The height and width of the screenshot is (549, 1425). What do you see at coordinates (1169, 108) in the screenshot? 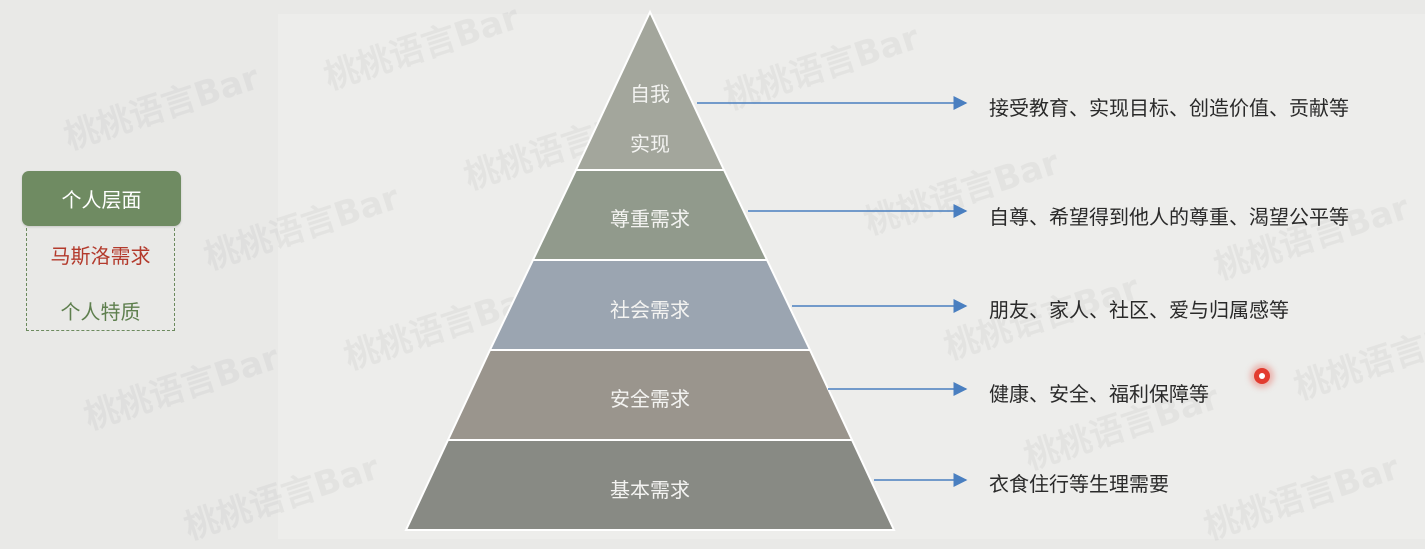
I see `description-self-actualization: 接受教育、实现目标、创造价值、贡献等` at bounding box center [1169, 108].